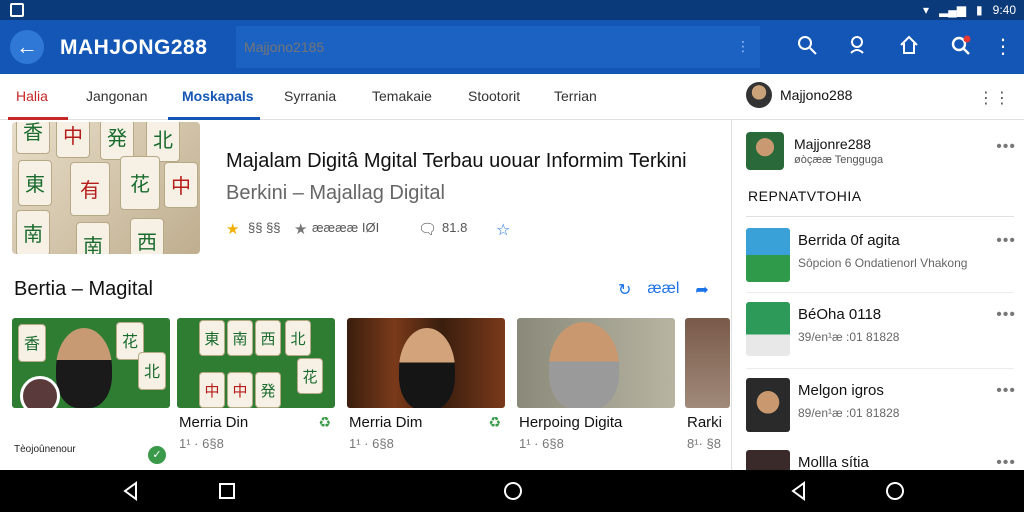  Describe the element at coordinates (33, 138) in the screenshot. I see `mahjong-tile: 香` at that location.